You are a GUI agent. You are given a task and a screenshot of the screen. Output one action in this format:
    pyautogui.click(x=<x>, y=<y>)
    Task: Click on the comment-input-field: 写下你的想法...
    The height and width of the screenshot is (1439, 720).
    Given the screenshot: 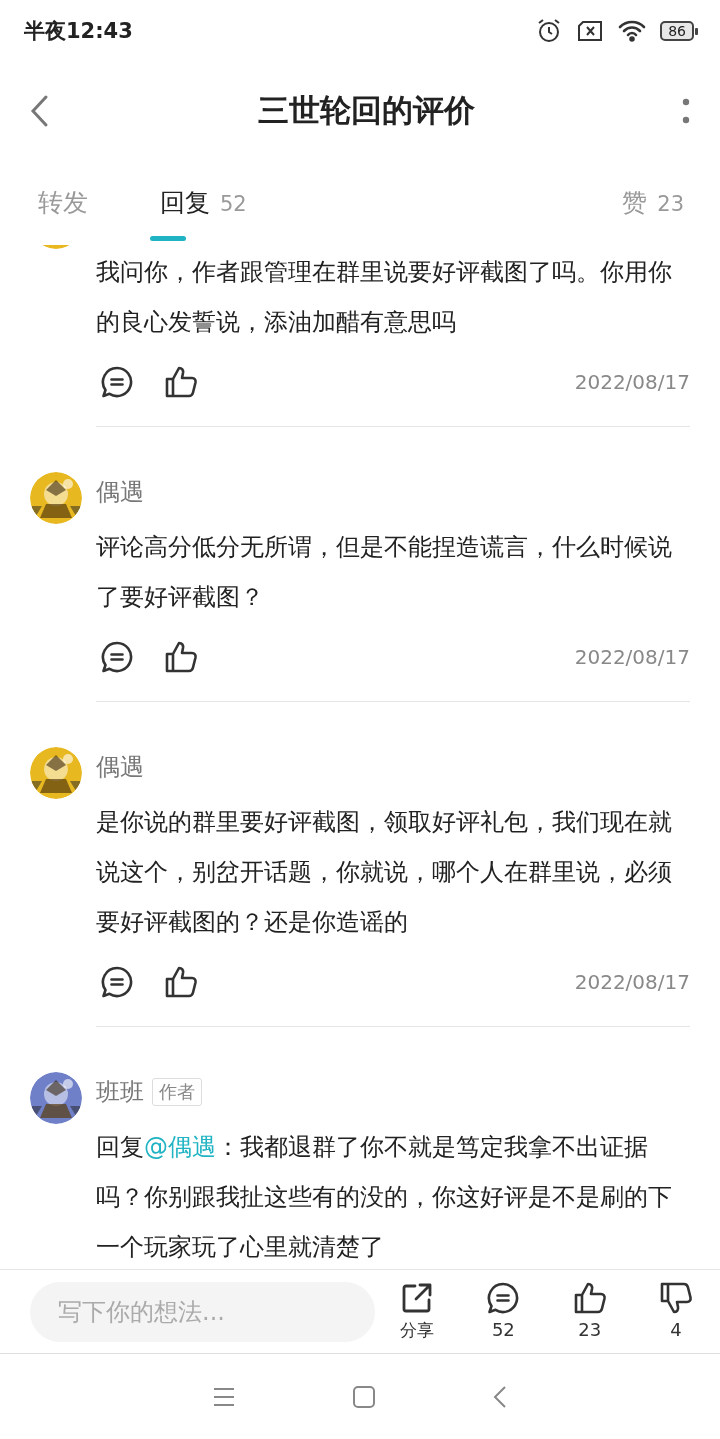 What is the action you would take?
    pyautogui.click(x=202, y=1311)
    